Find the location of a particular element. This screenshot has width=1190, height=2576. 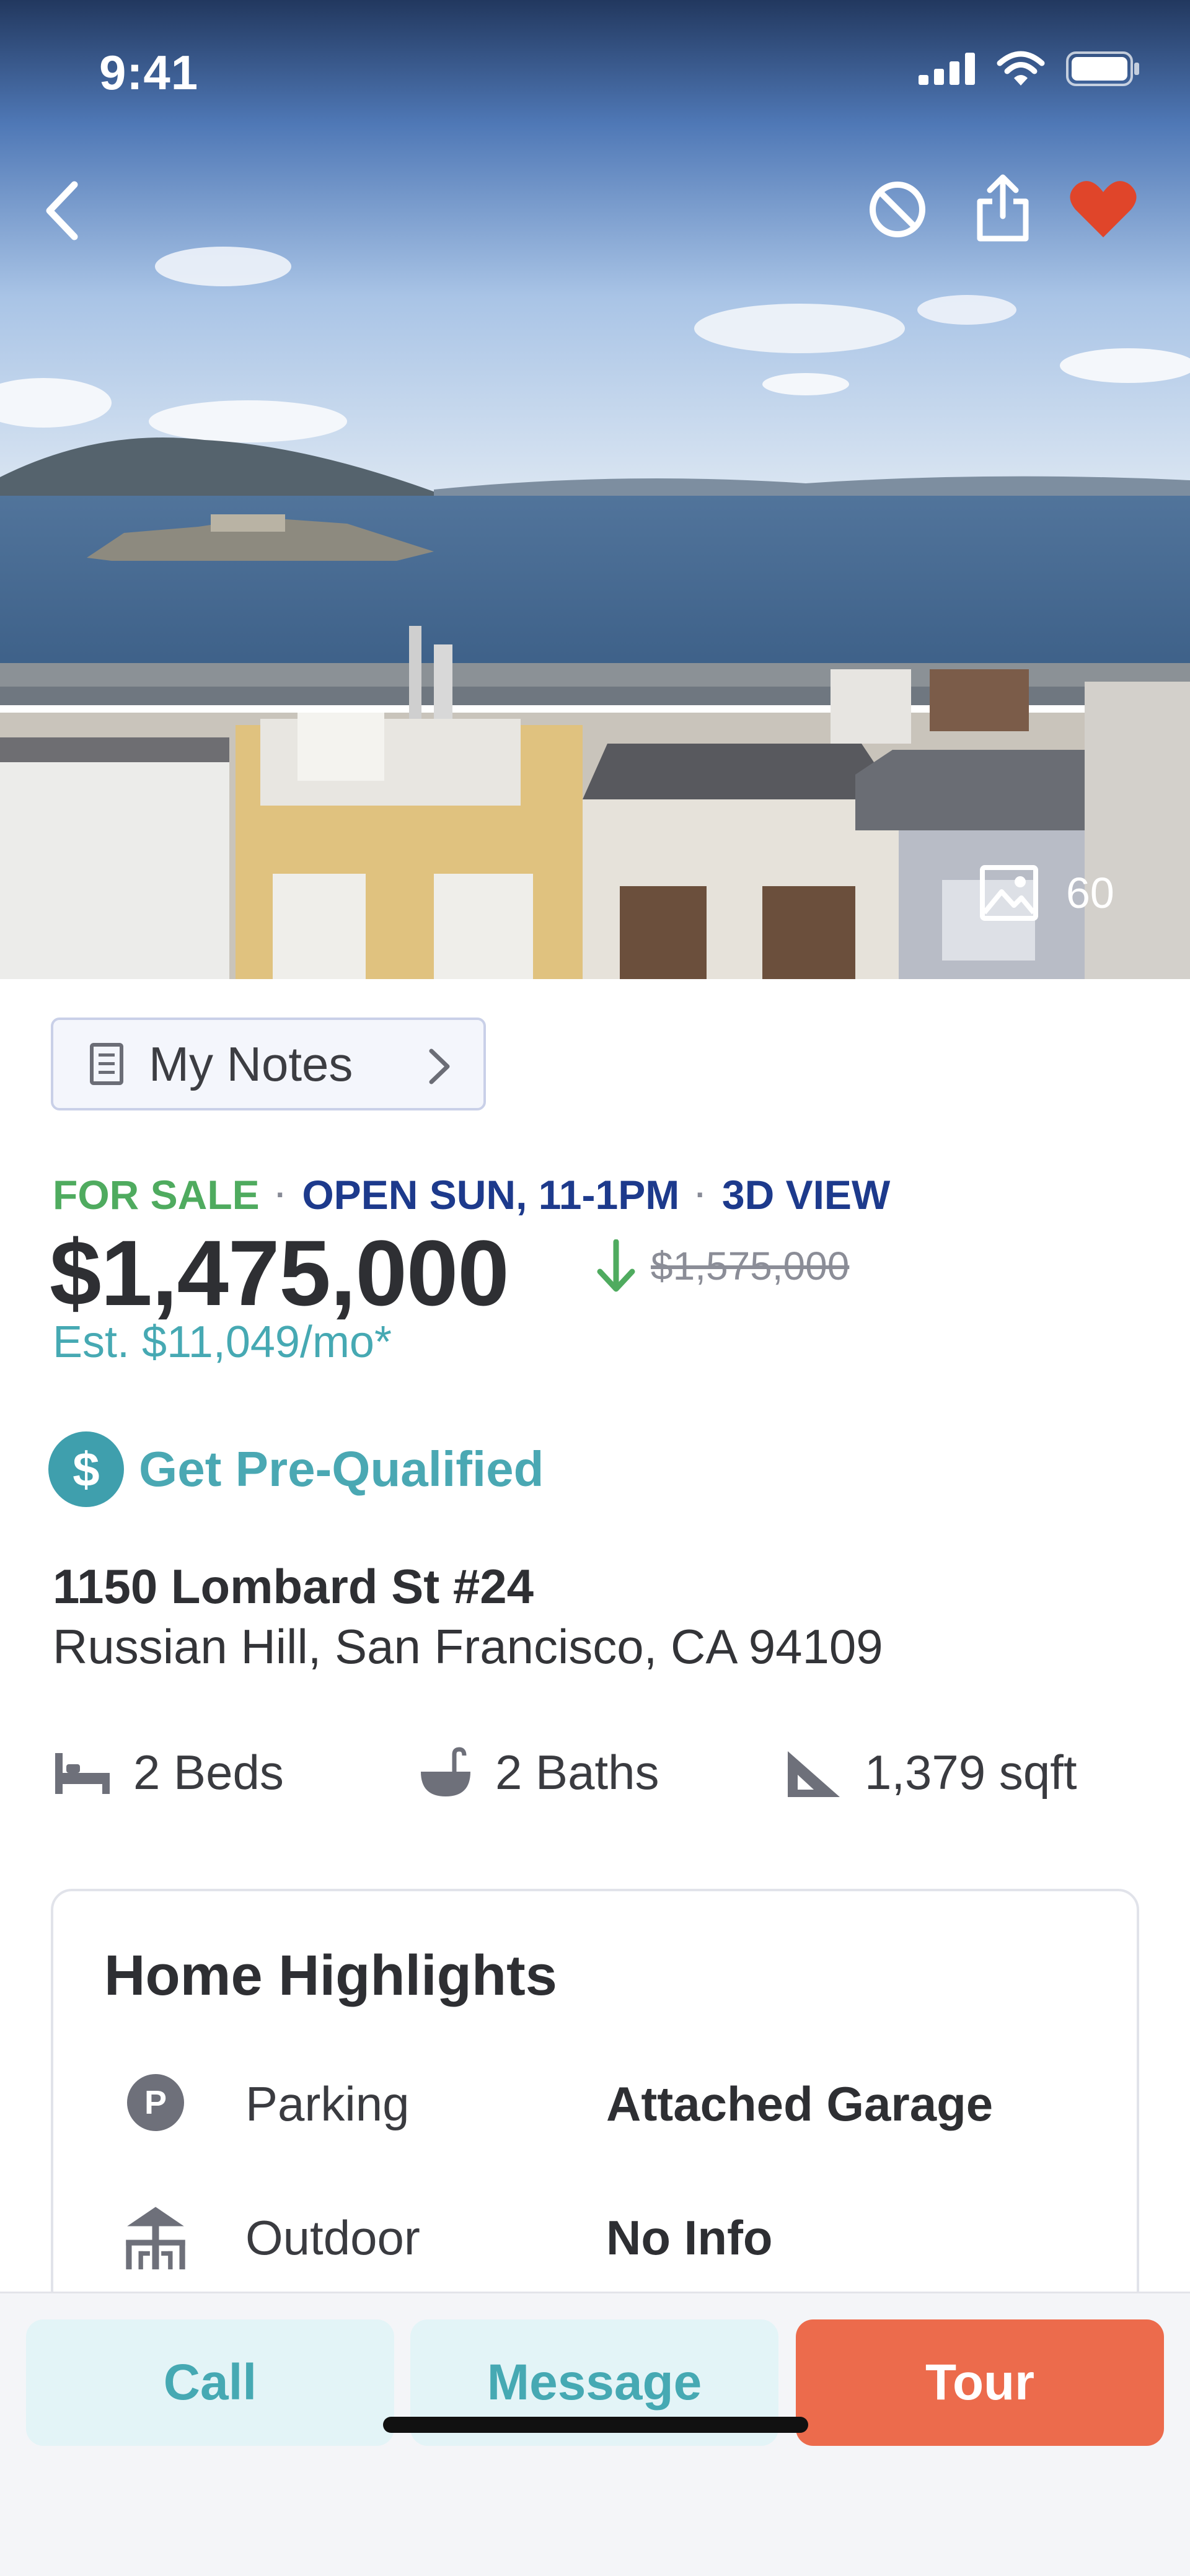

call-button: Call is located at coordinates (210, 2382).